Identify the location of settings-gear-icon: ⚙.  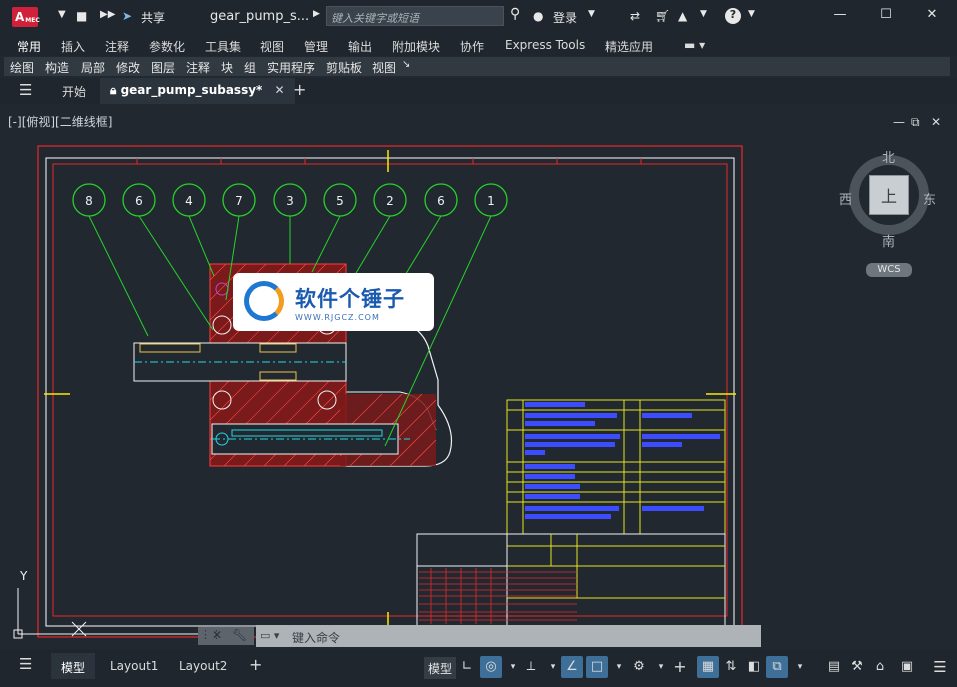
(639, 667).